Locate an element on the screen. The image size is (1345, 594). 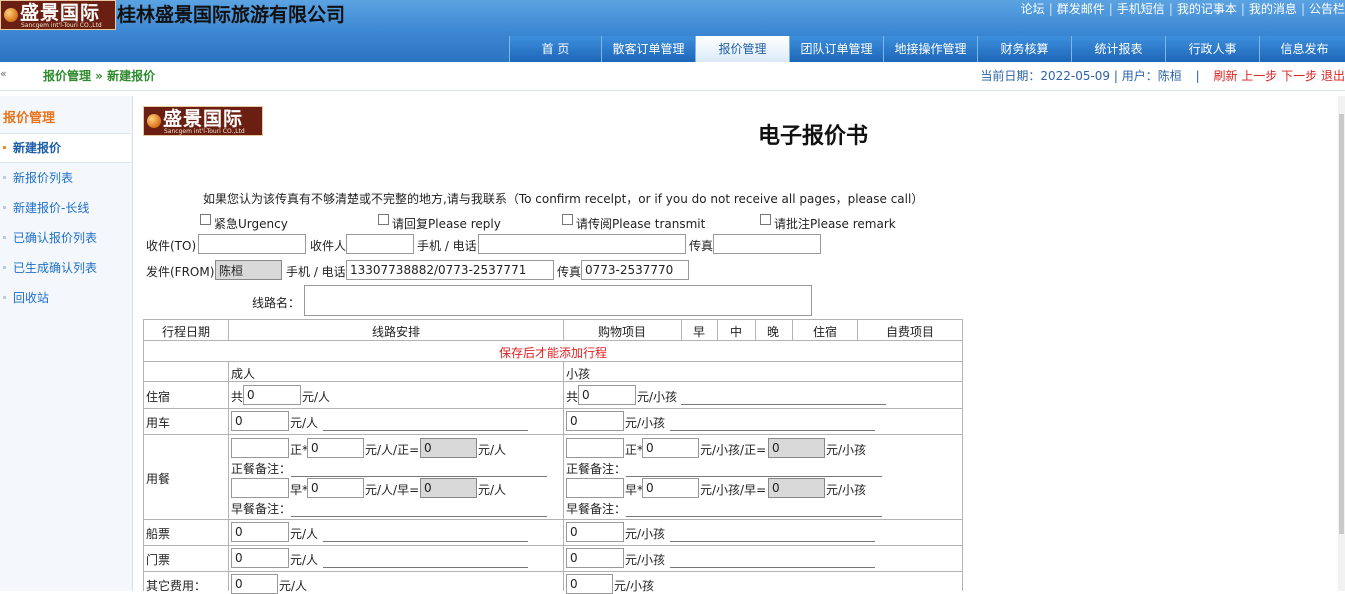
remark-checkbox is located at coordinates (765, 219).